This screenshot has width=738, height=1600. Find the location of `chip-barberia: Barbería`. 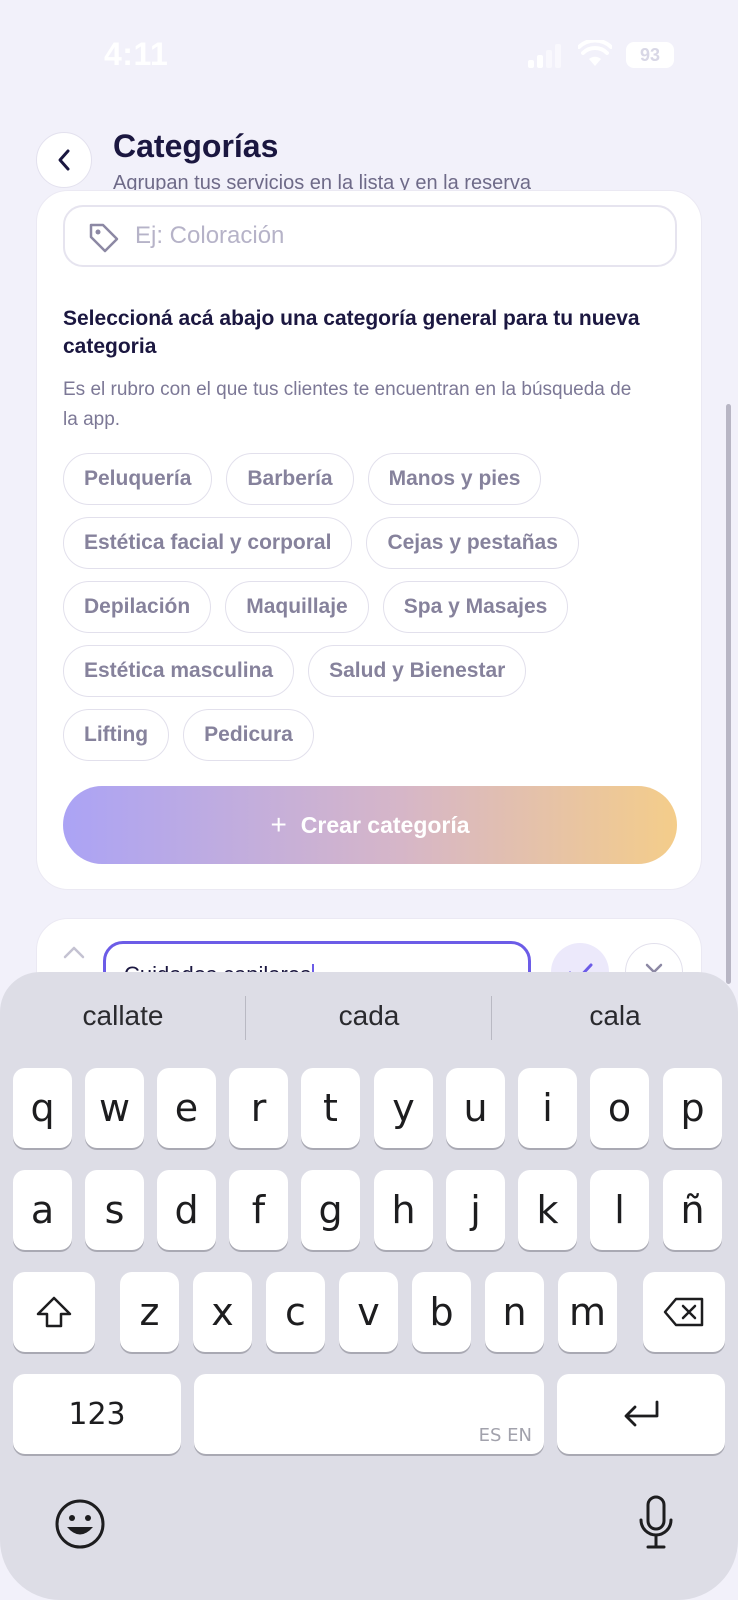

chip-barberia: Barbería is located at coordinates (290, 479).